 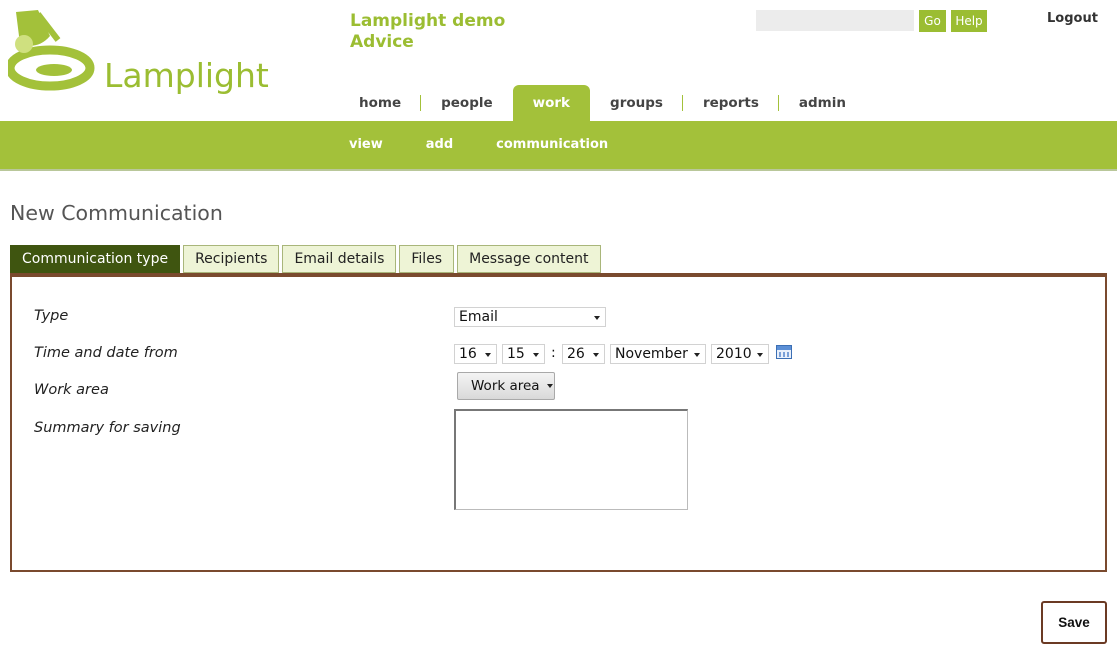 What do you see at coordinates (107, 428) in the screenshot?
I see `summary-label: Summary for saving` at bounding box center [107, 428].